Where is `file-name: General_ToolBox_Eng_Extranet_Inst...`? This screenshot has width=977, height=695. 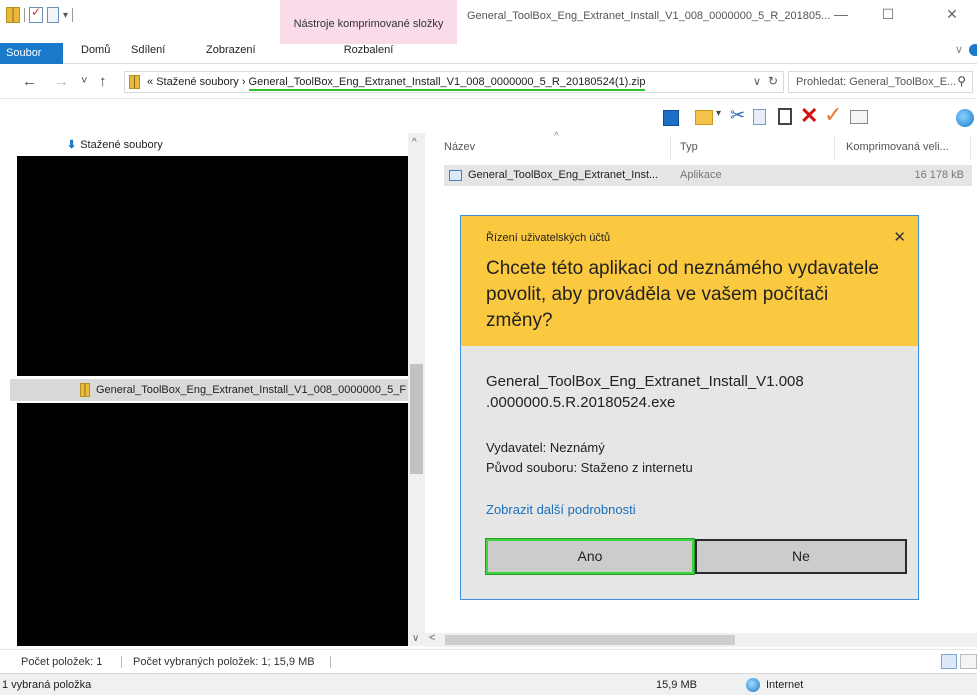 file-name: General_ToolBox_Eng_Extranet_Inst... is located at coordinates (563, 175).